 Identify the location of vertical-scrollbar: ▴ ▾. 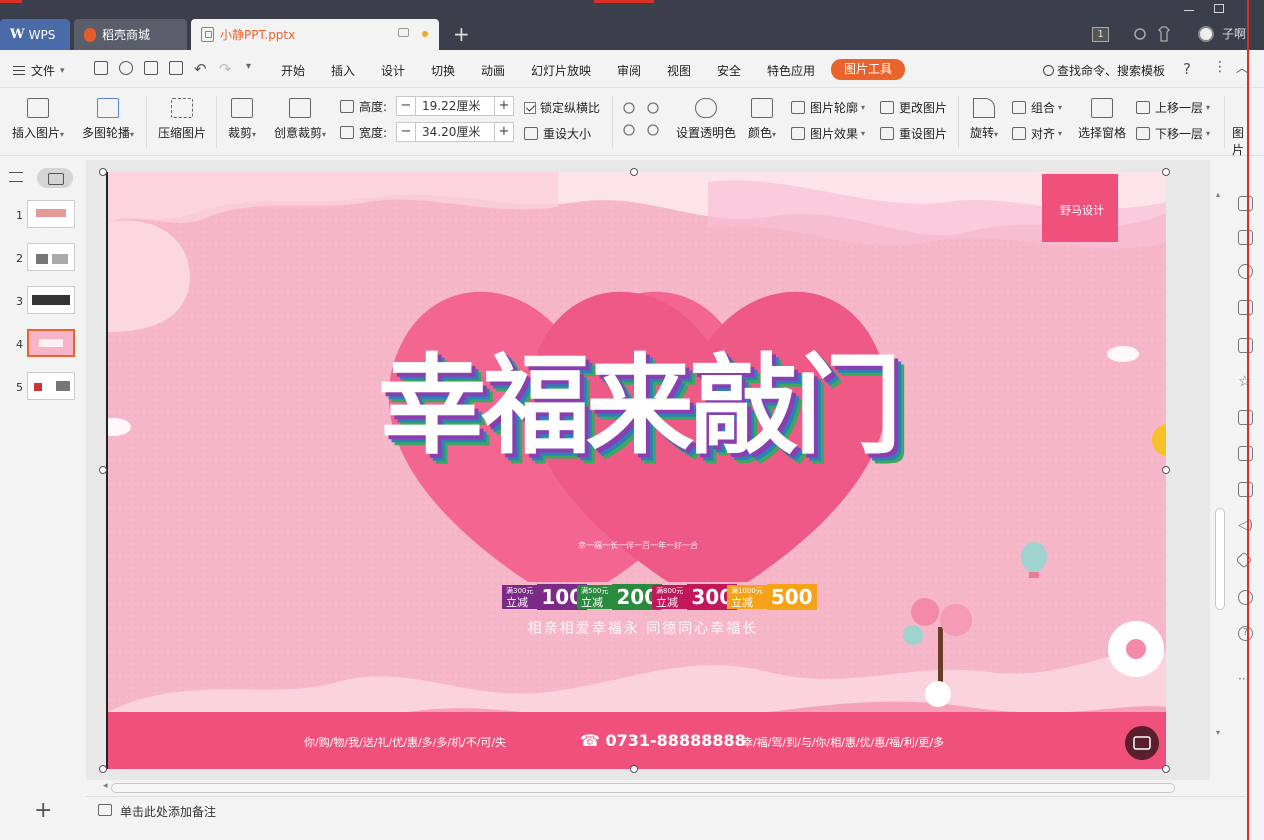
(1220, 482).